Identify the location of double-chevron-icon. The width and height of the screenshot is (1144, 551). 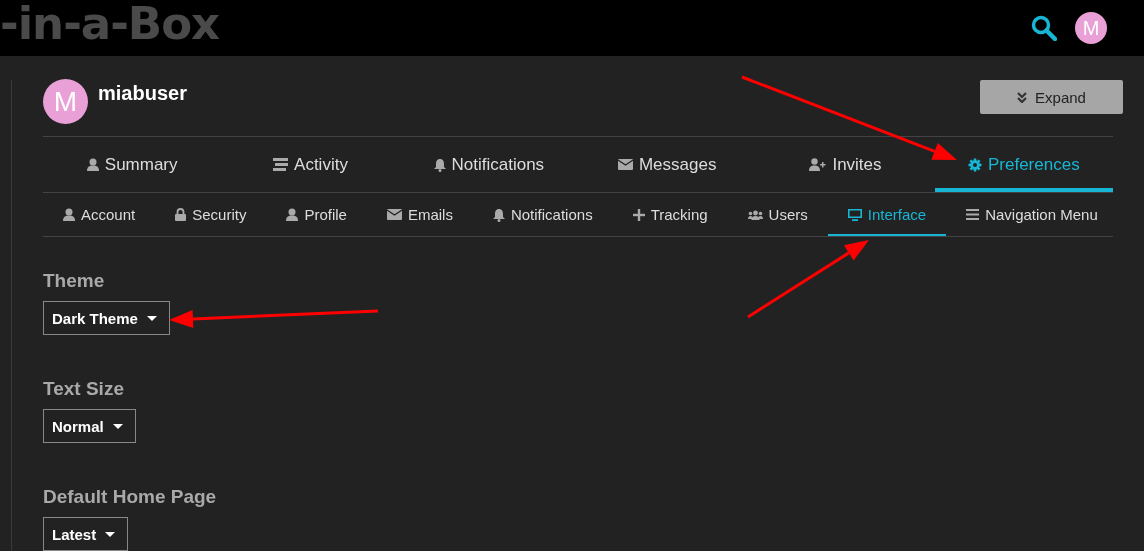
(1022, 97).